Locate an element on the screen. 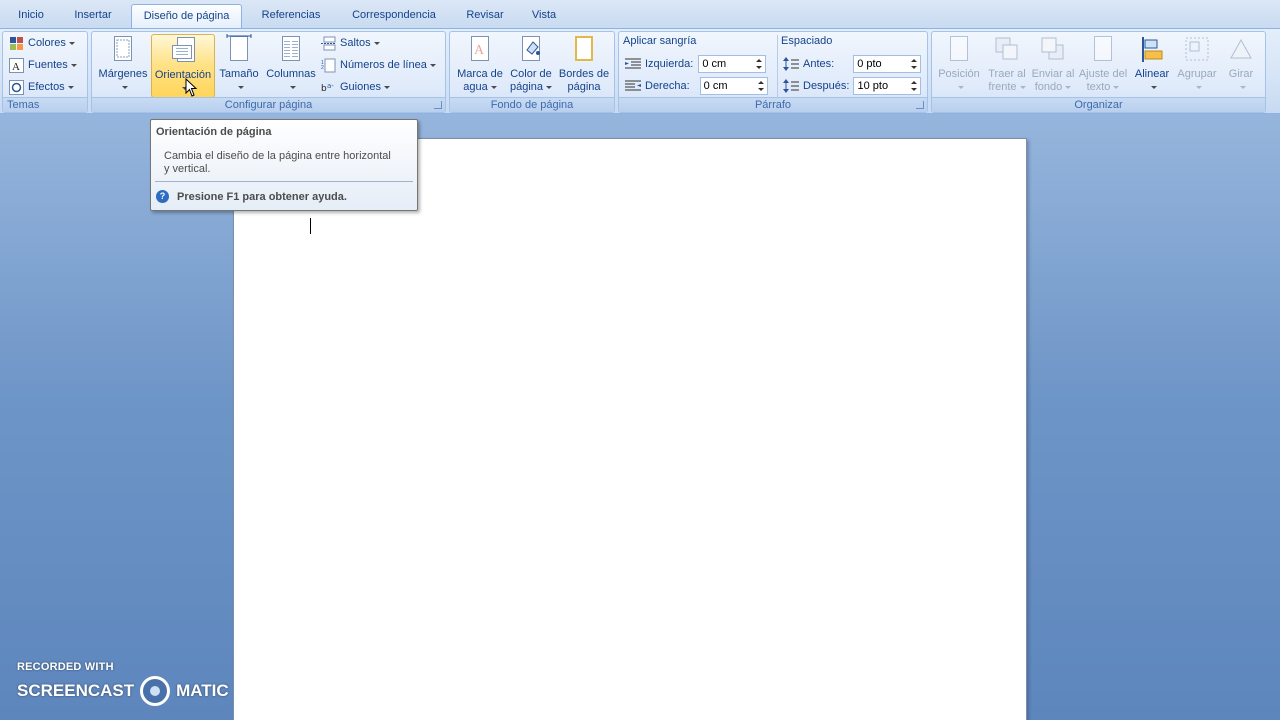 The width and height of the screenshot is (1280, 720). help-icon: ? is located at coordinates (162, 196).